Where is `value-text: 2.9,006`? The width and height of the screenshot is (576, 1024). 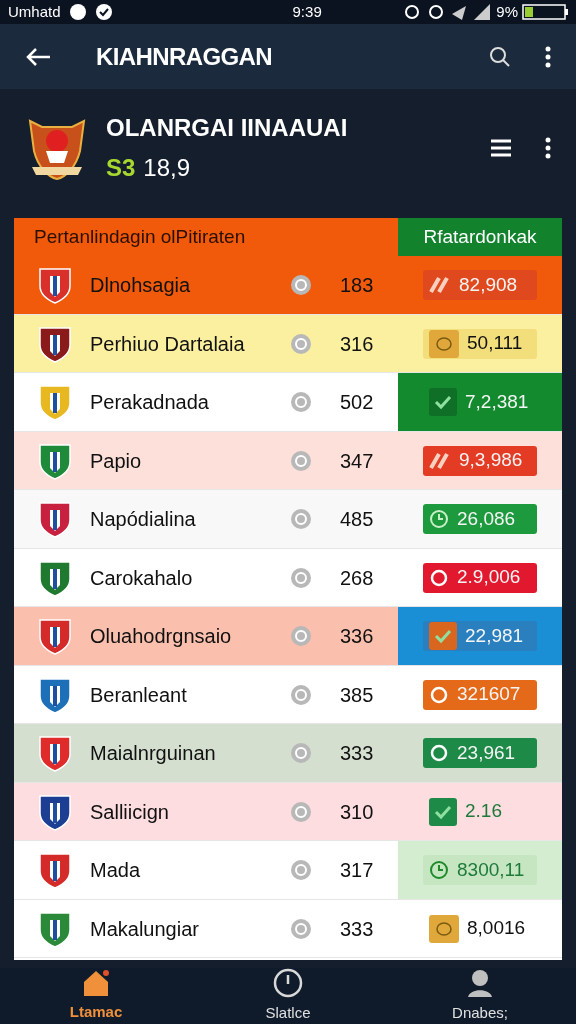
value-text: 2.9,006 is located at coordinates (489, 577).